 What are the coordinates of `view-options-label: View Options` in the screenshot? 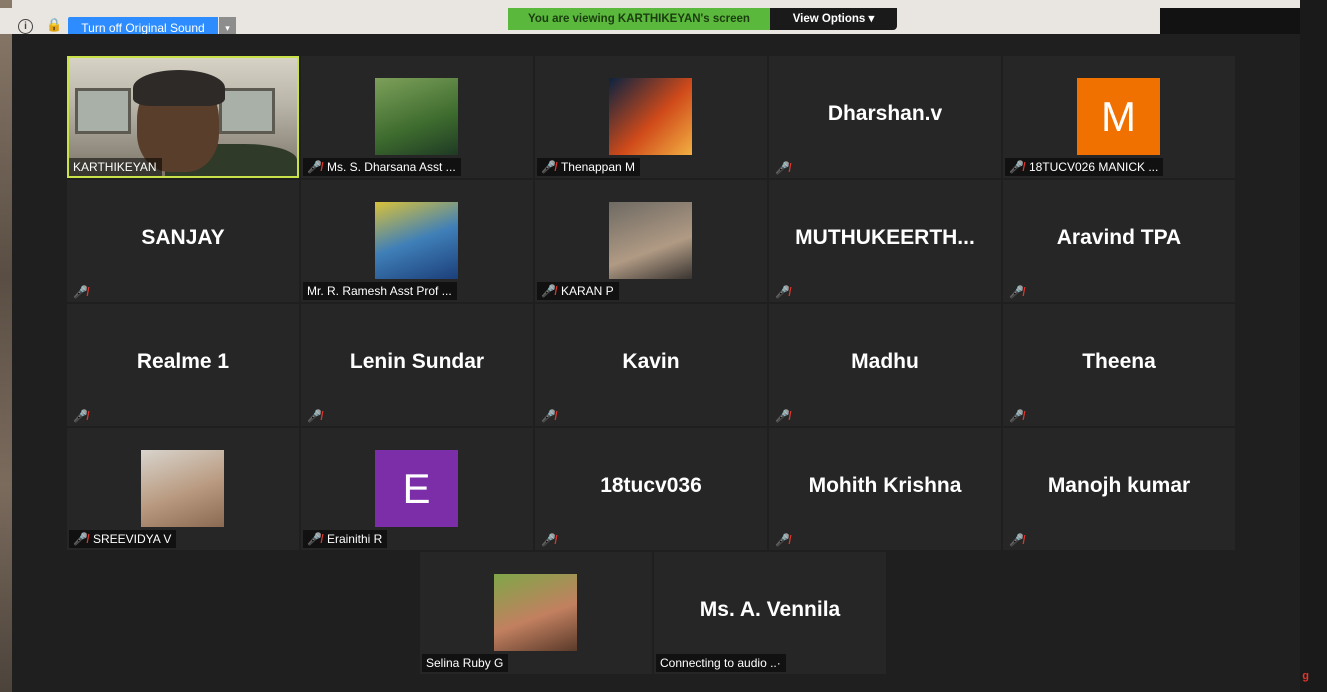 It's located at (829, 19).